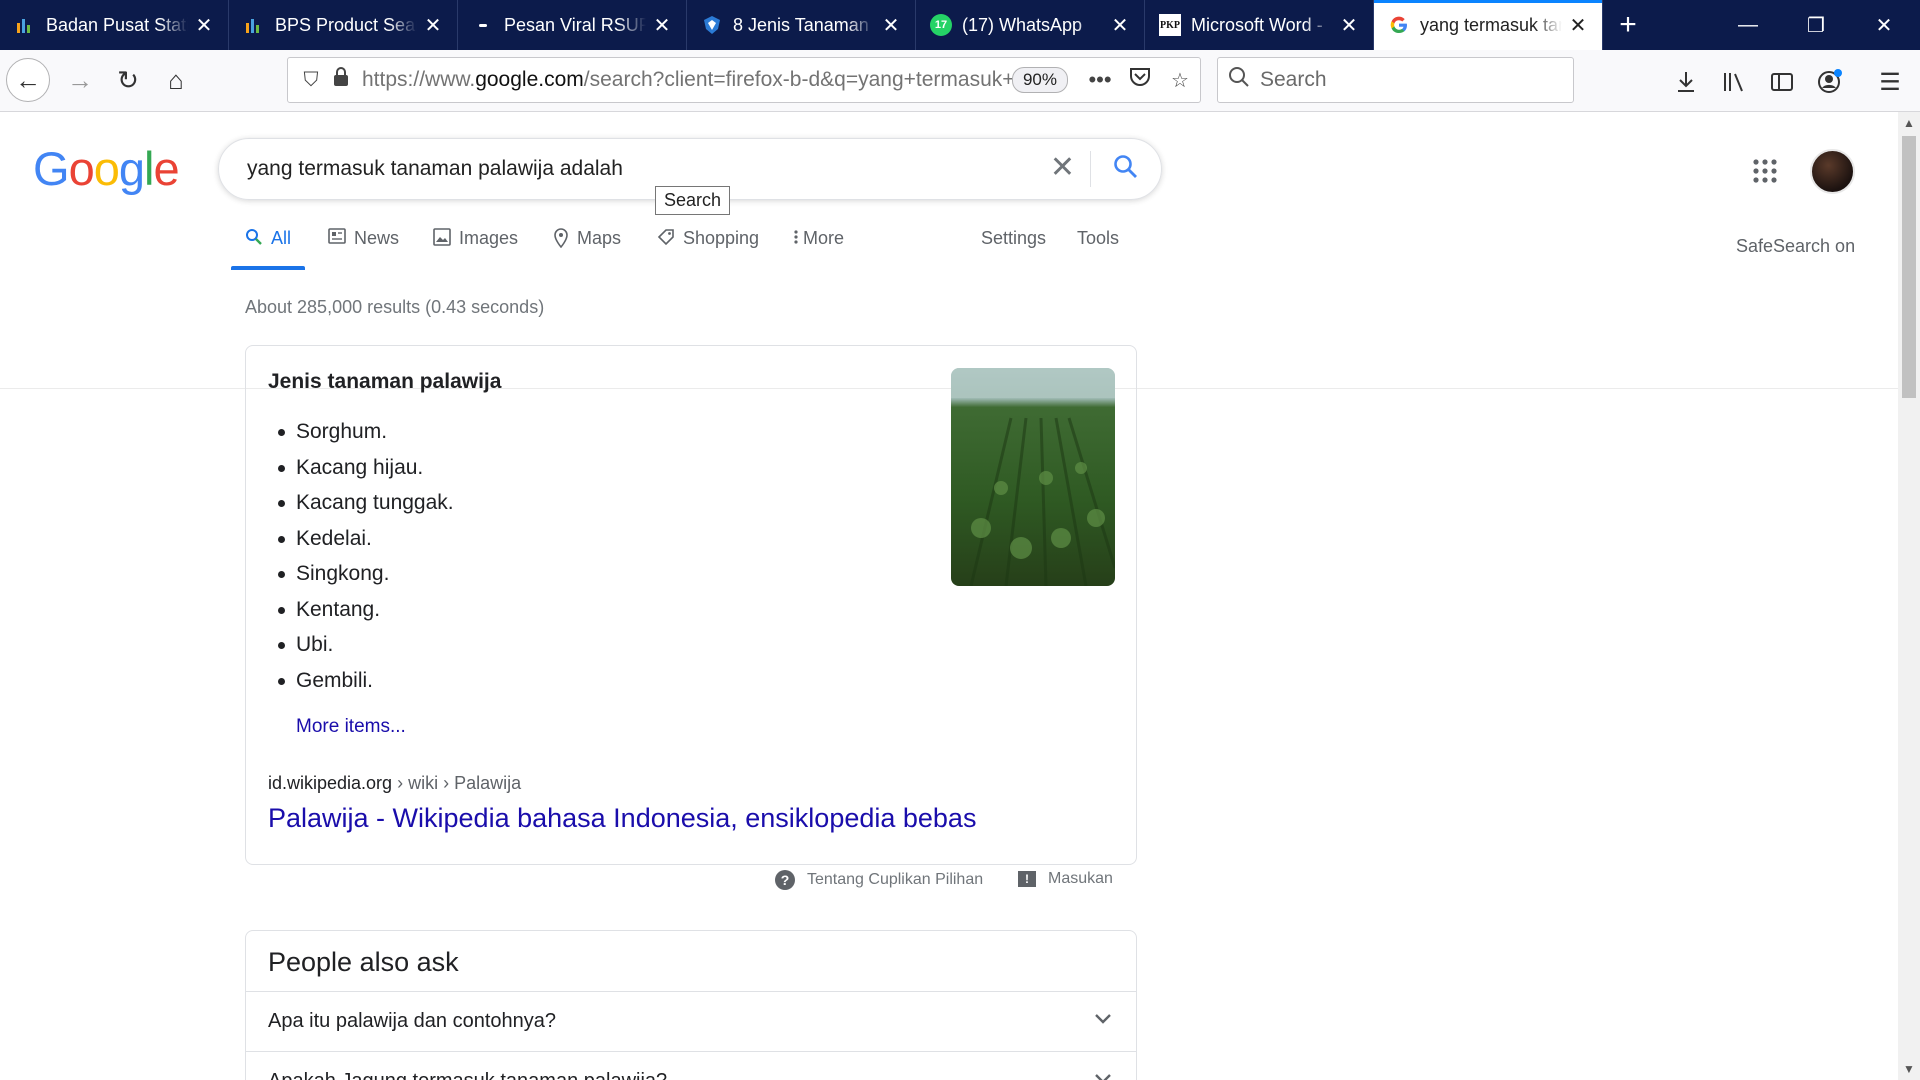  I want to click on zoom-indicator: 90%, so click(1039, 80).